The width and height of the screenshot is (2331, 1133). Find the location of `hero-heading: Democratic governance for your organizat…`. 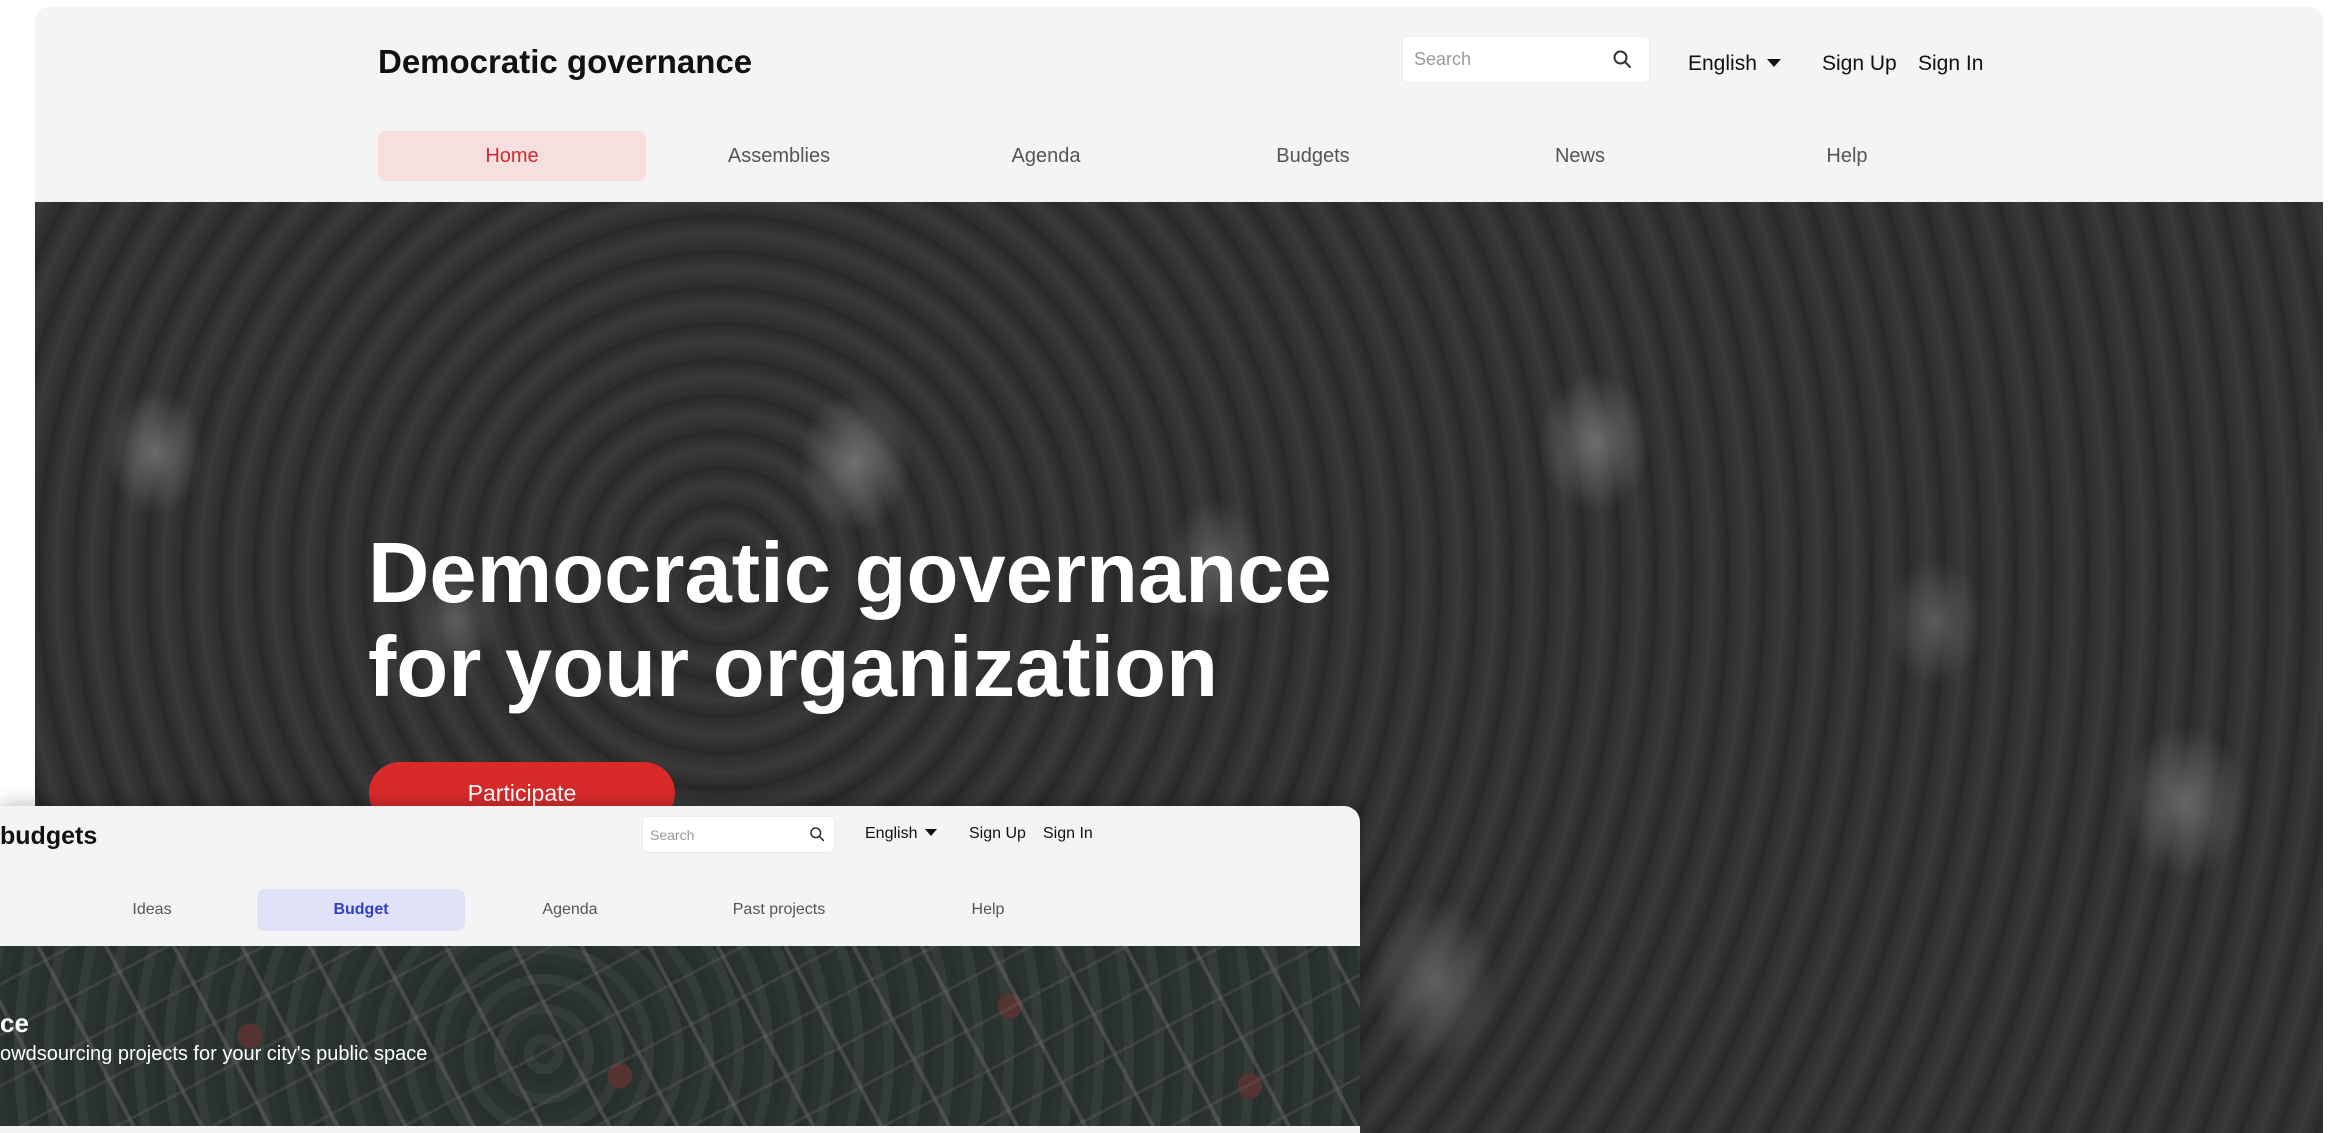

hero-heading: Democratic governance for your organizat… is located at coordinates (968, 621).